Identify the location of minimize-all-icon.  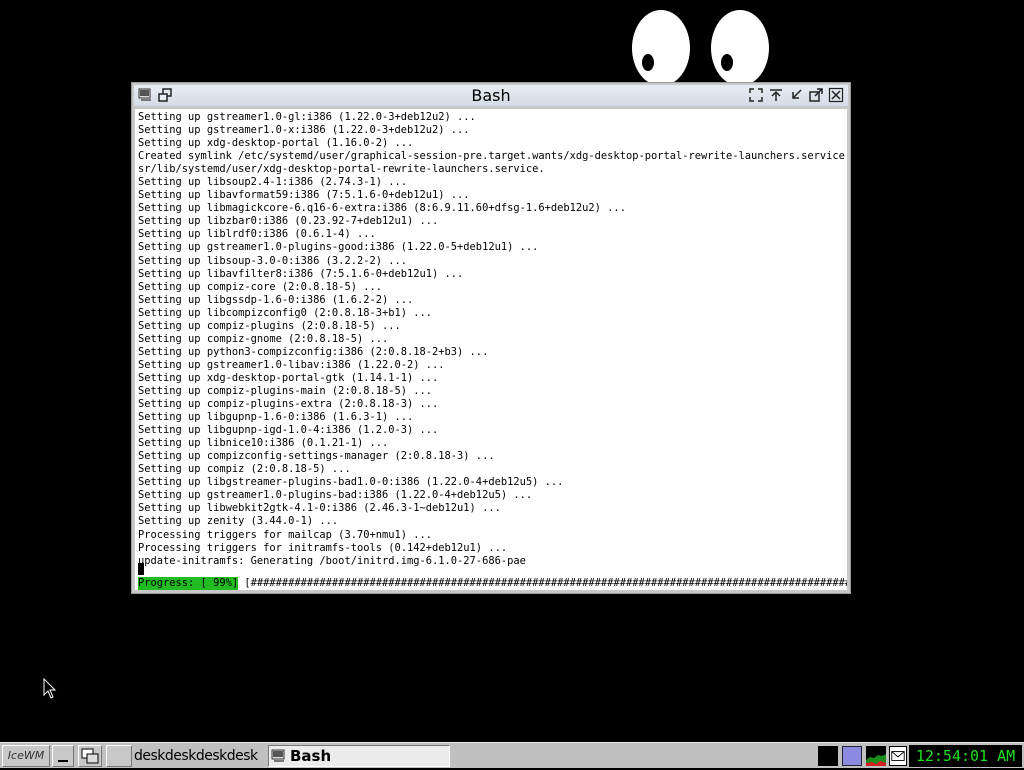
(63, 761).